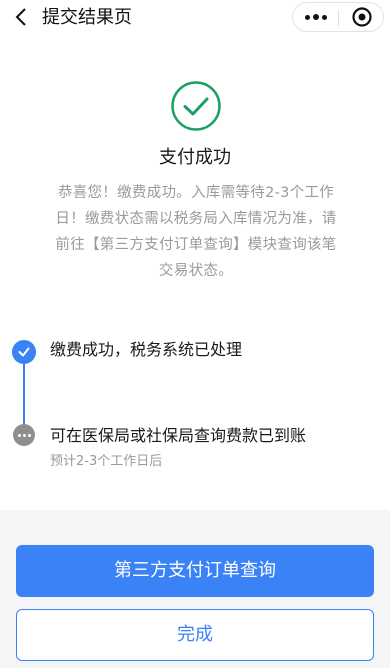 The image size is (390, 668). What do you see at coordinates (195, 18) in the screenshot?
I see `nav-bar: 提交结果页` at bounding box center [195, 18].